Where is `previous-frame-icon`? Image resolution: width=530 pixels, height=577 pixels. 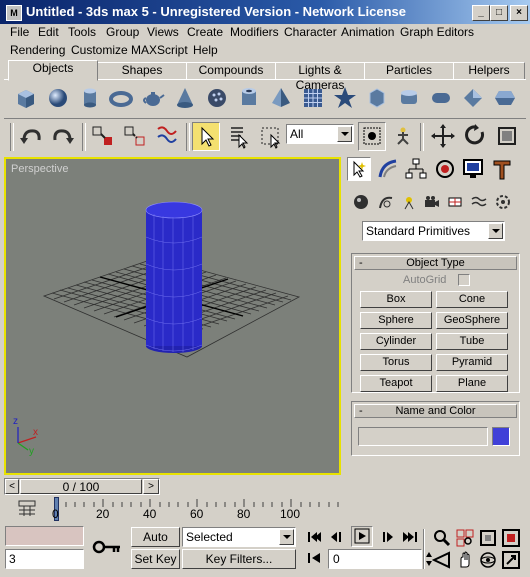
previous-frame-icon is located at coordinates (337, 537).